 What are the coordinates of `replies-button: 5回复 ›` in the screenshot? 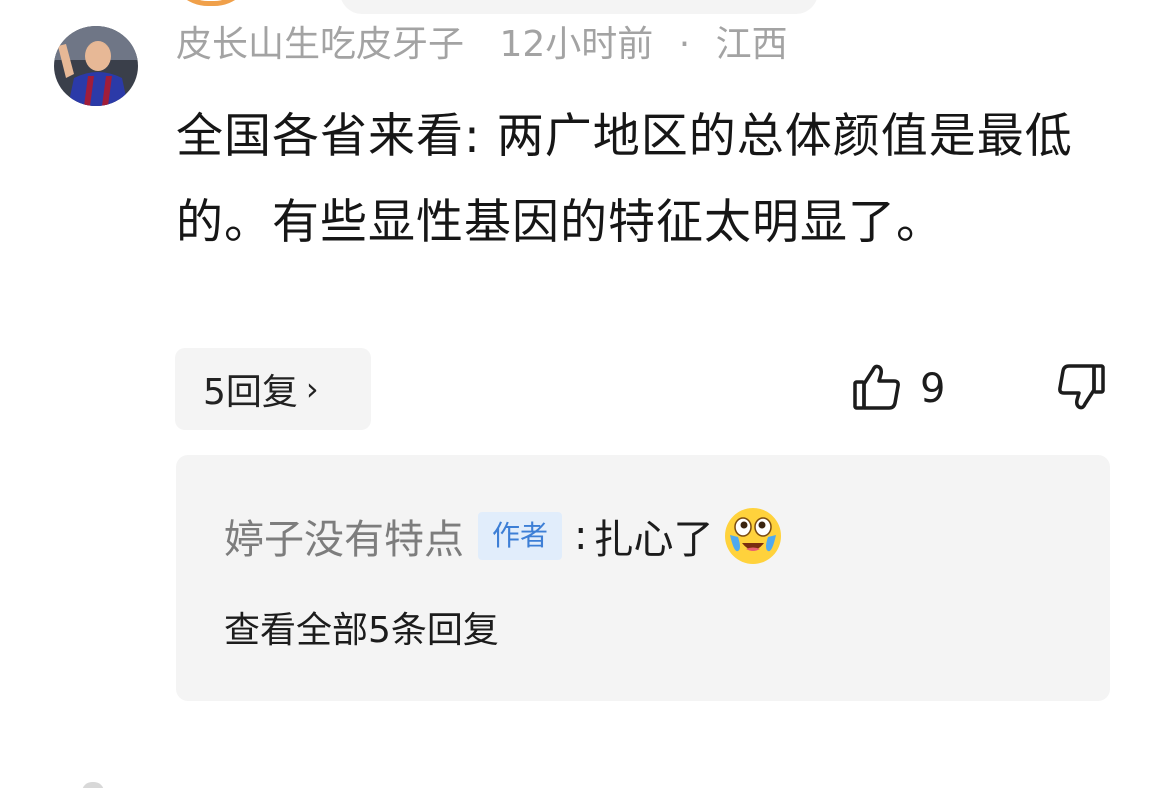 It's located at (273, 389).